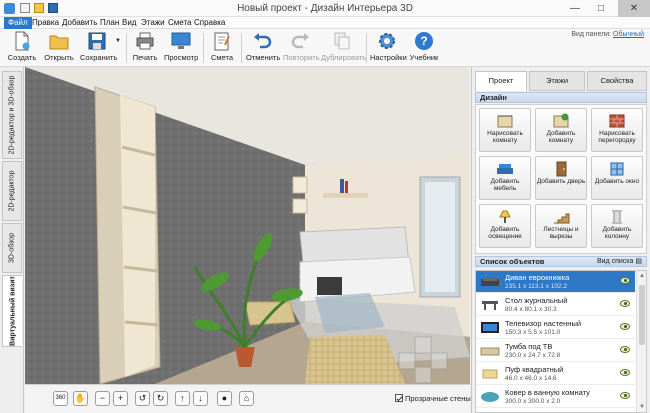  What do you see at coordinates (555, 374) in the screenshot?
I see `list-item: Пуф квадратный 46.0 x 46.0 x 14.6` at bounding box center [555, 374].